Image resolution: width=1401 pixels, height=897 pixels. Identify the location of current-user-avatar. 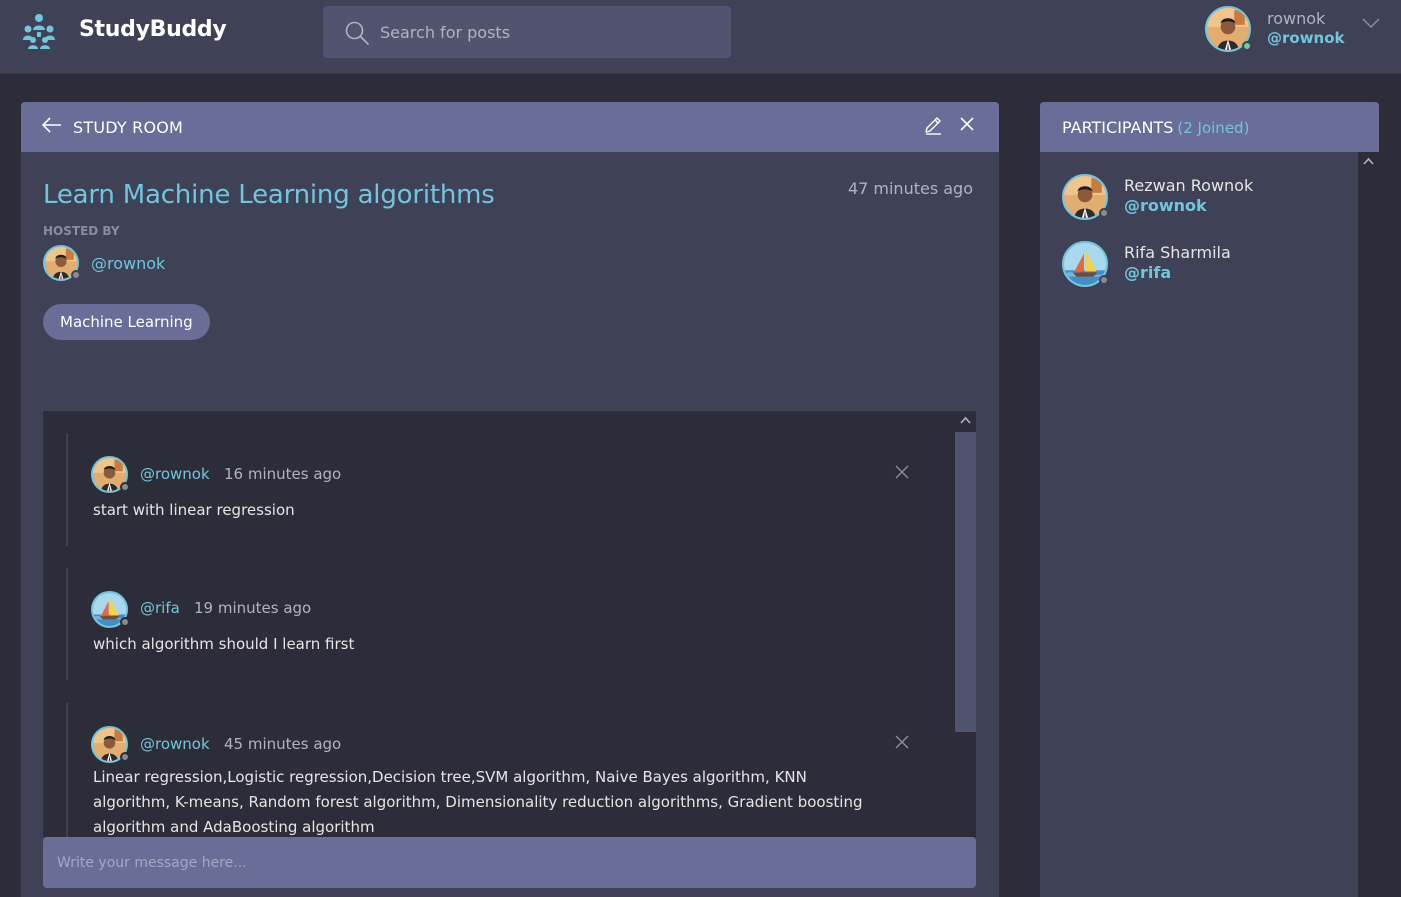
(1228, 29).